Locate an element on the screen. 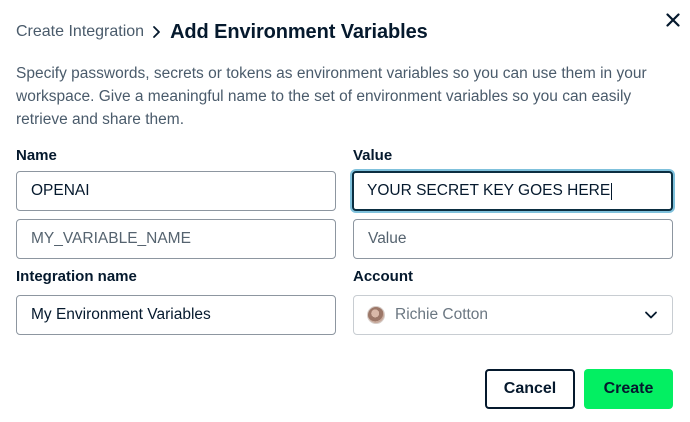  name-column-label: Name is located at coordinates (36, 155).